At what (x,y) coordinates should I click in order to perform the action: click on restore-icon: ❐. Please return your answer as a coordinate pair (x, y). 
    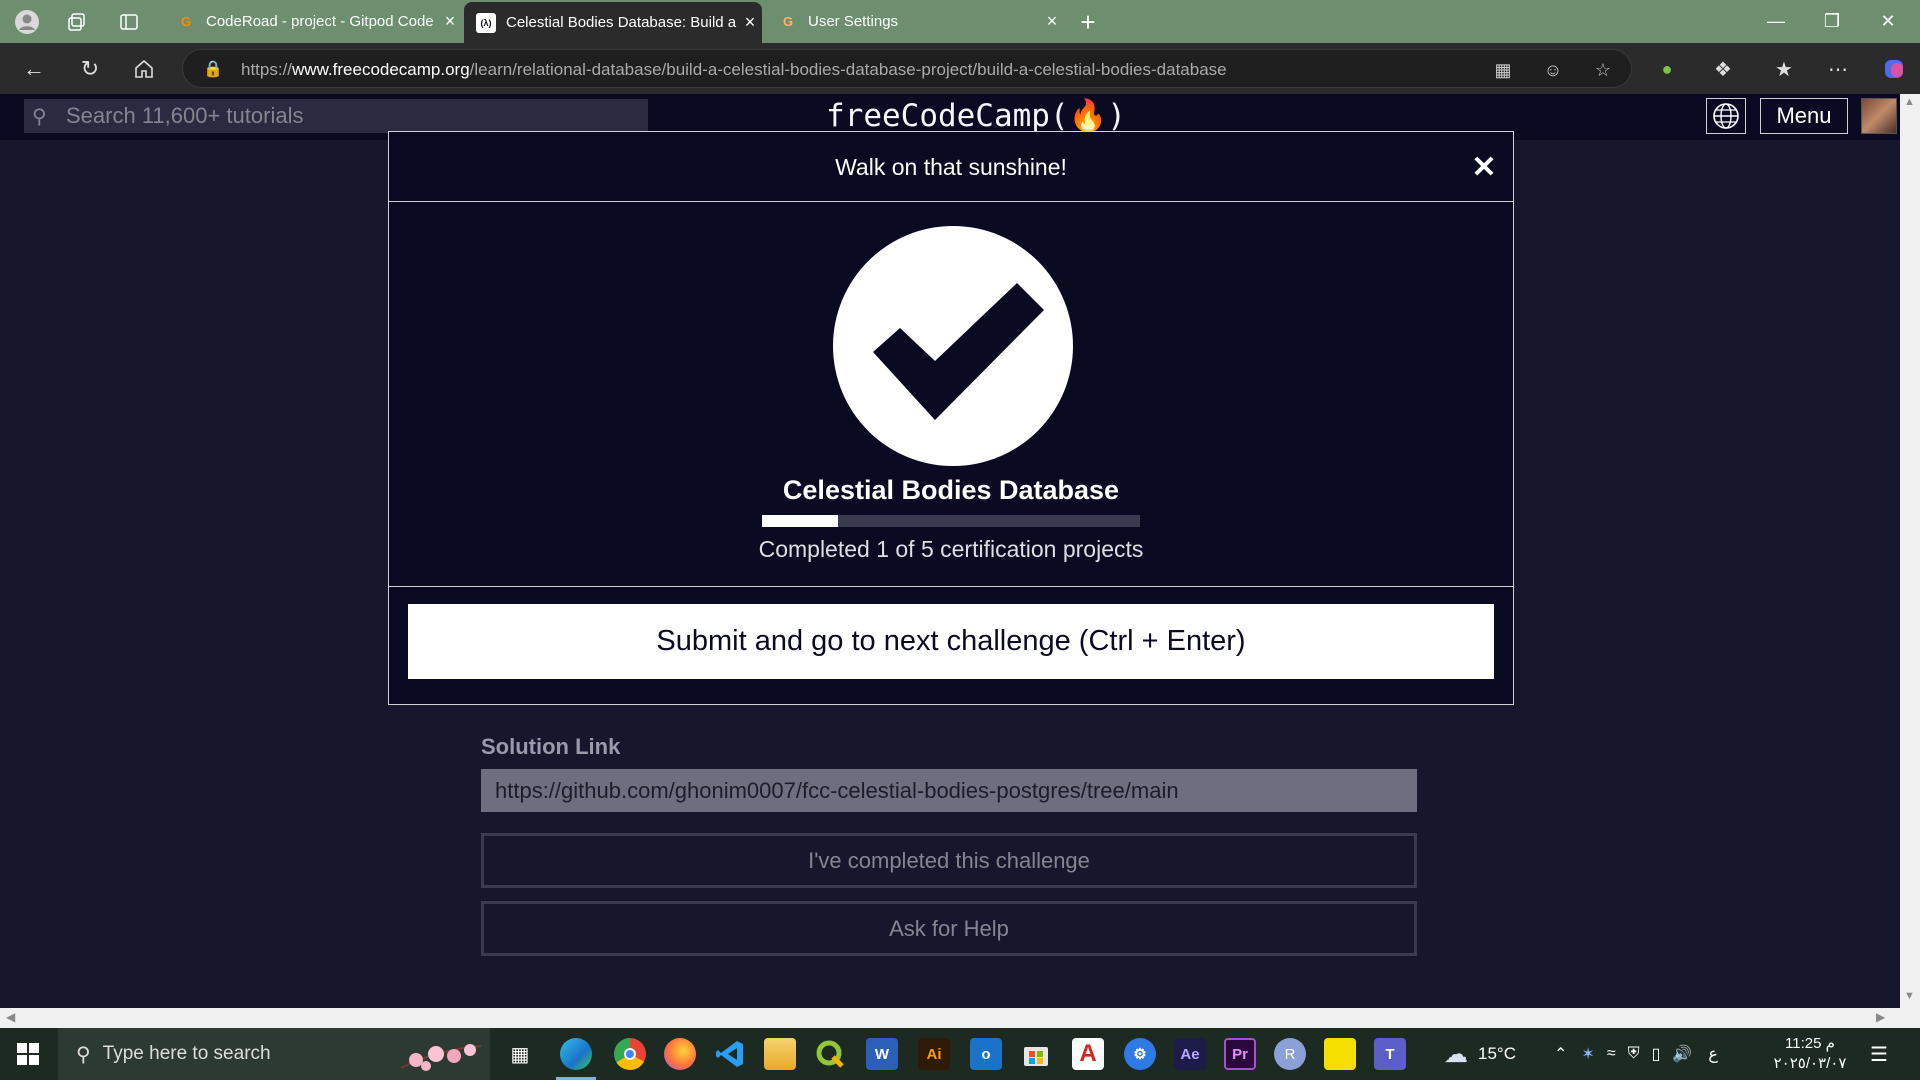
    Looking at the image, I should click on (1832, 21).